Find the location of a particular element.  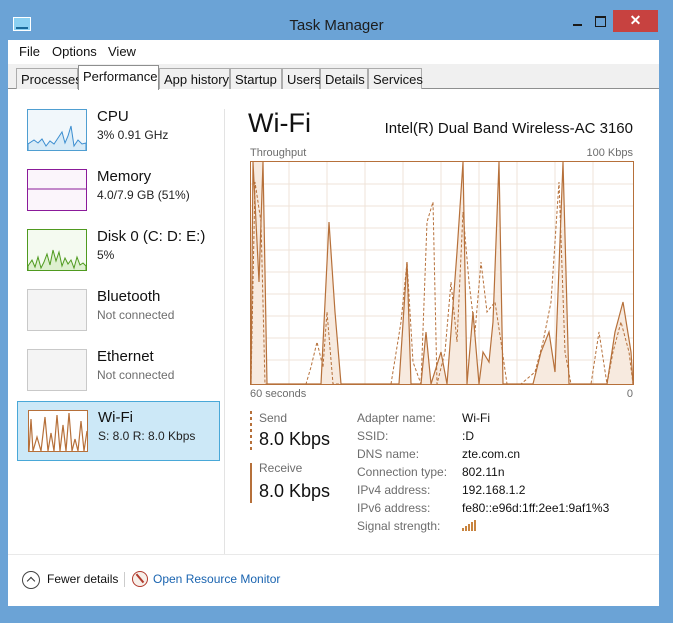

tab-services: Services is located at coordinates (395, 78).